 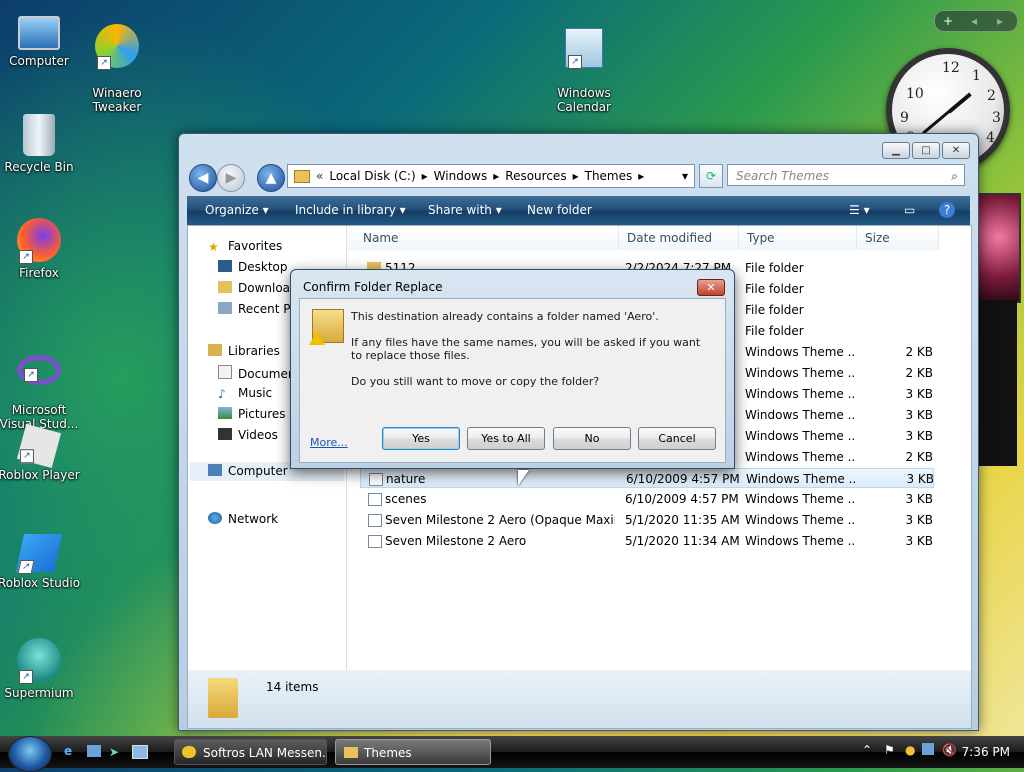 What do you see at coordinates (947, 210) in the screenshot?
I see `help-icon: ?` at bounding box center [947, 210].